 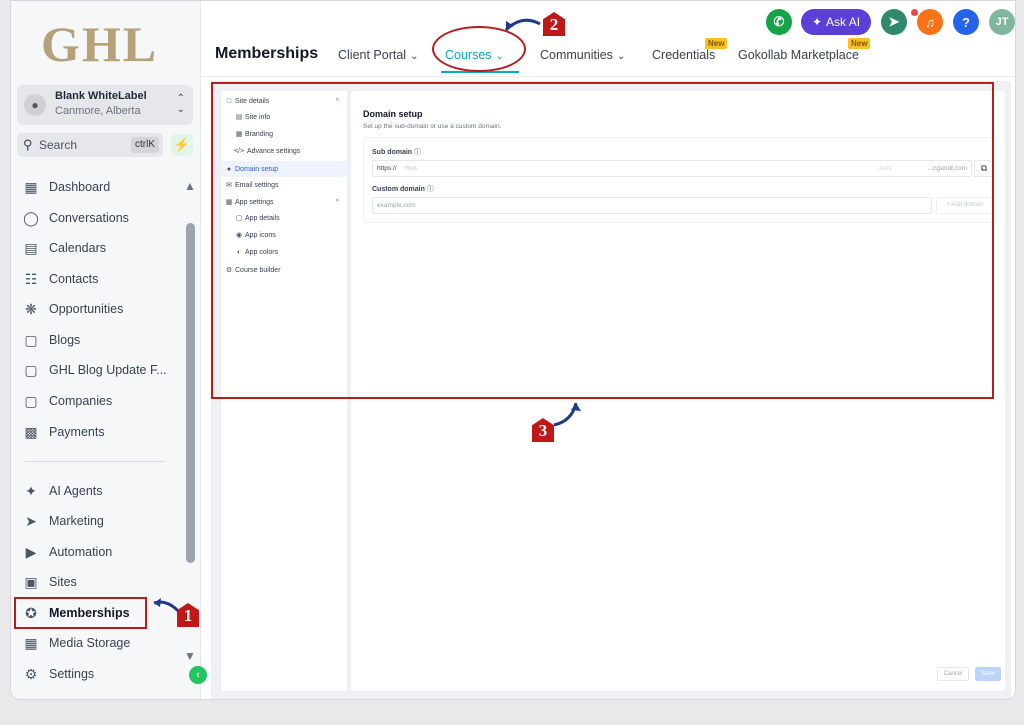 I want to click on tab-communities: Communities ⌄, so click(x=582, y=55).